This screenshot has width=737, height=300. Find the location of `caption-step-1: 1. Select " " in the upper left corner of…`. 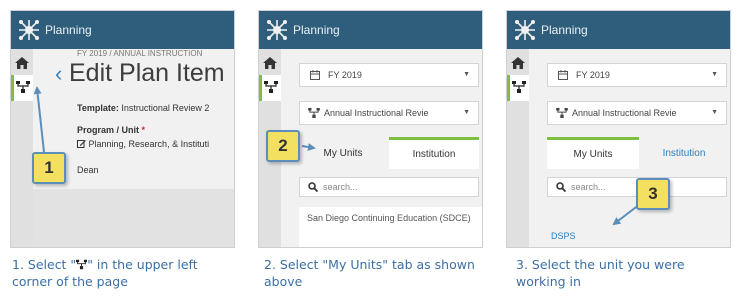

caption-step-1: 1. Select " " in the upper left corner of… is located at coordinates (124, 273).